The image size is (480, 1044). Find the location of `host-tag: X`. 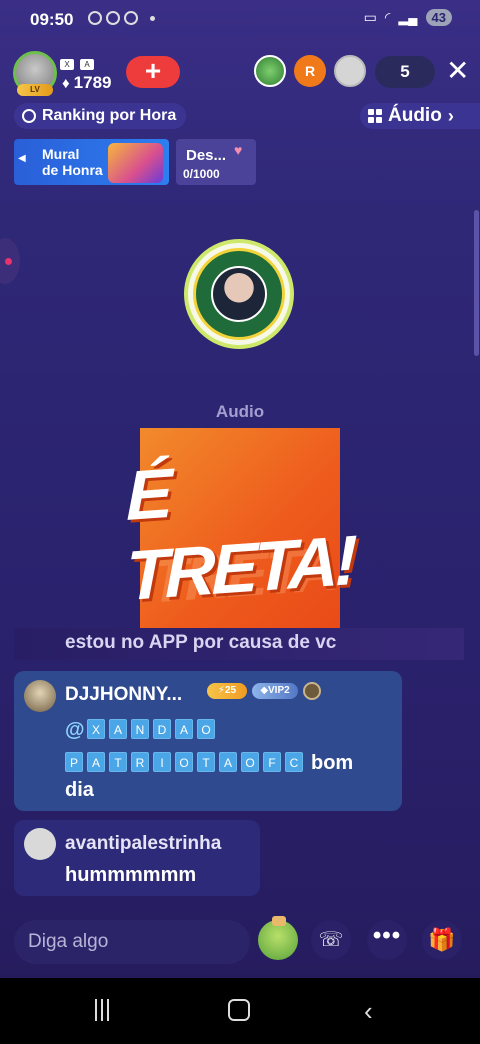

host-tag: X is located at coordinates (67, 64).